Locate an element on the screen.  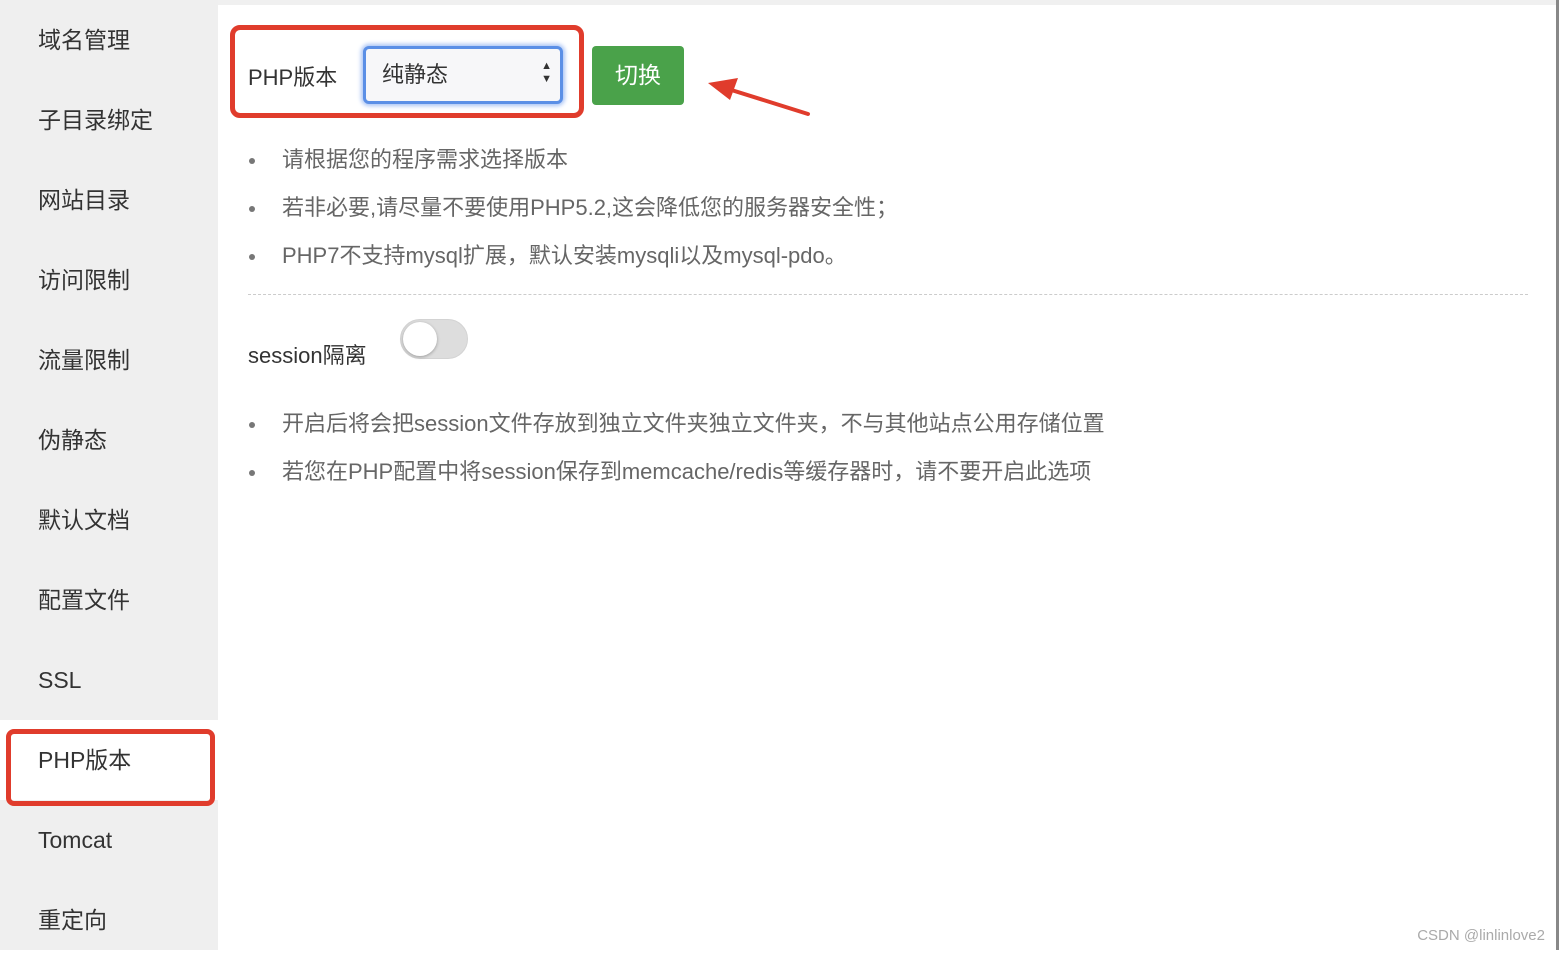
highlight-box-sidebar is located at coordinates (110, 767).